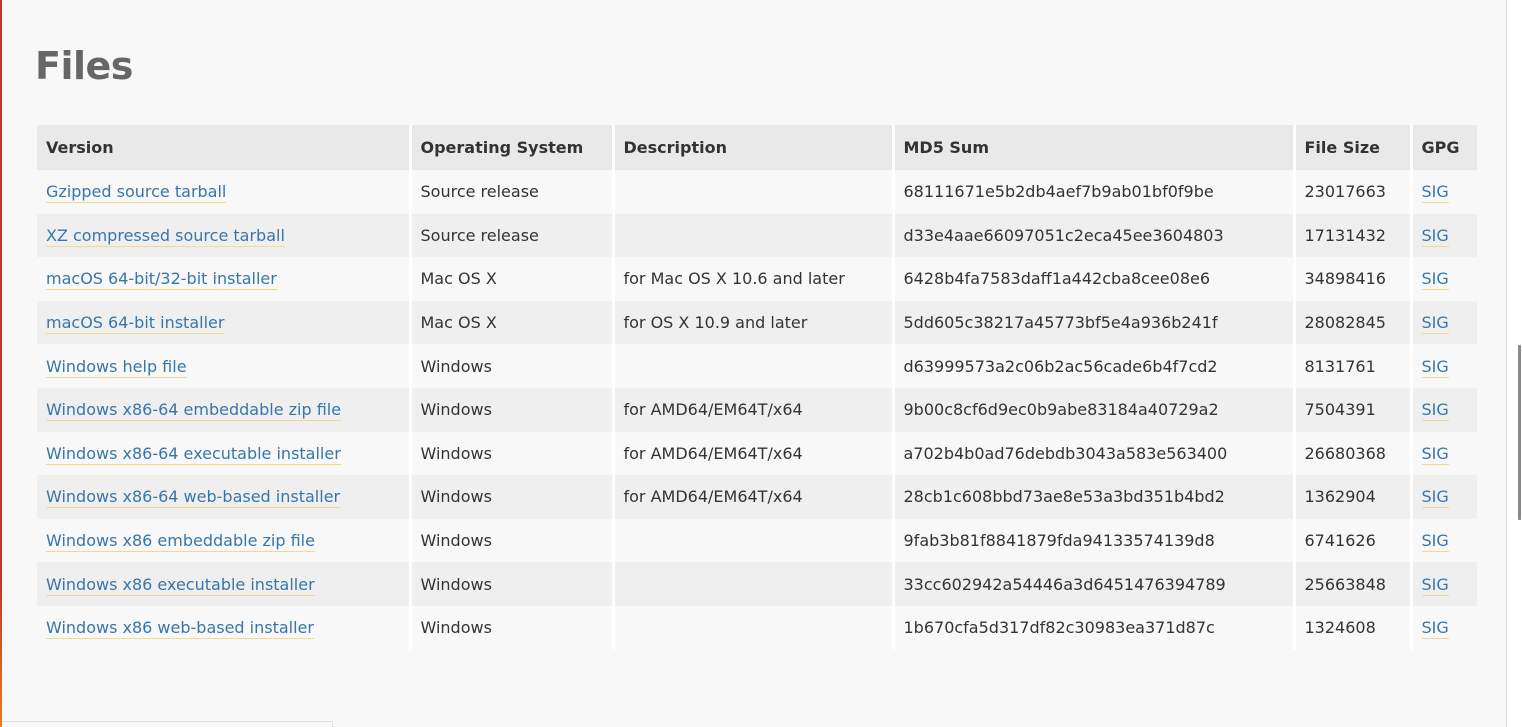  What do you see at coordinates (1094, 235) in the screenshot?
I see `md5-cell: d33e4aae66097051c2eca45ee3604803` at bounding box center [1094, 235].